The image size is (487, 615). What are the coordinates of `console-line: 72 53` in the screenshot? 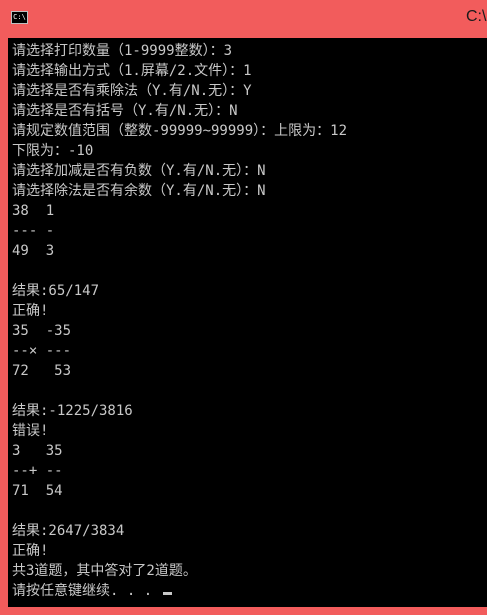 It's located at (42, 371).